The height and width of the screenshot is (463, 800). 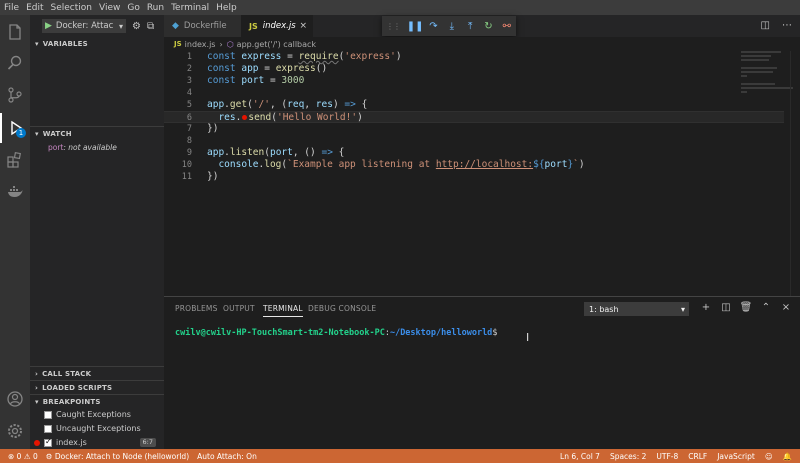 What do you see at coordinates (15, 399) in the screenshot?
I see `account-icon` at bounding box center [15, 399].